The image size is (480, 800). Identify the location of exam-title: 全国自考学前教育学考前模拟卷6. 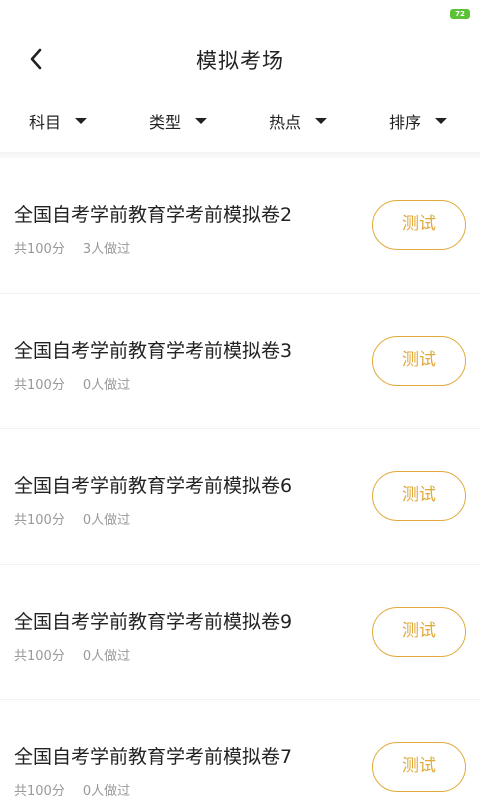
(153, 486).